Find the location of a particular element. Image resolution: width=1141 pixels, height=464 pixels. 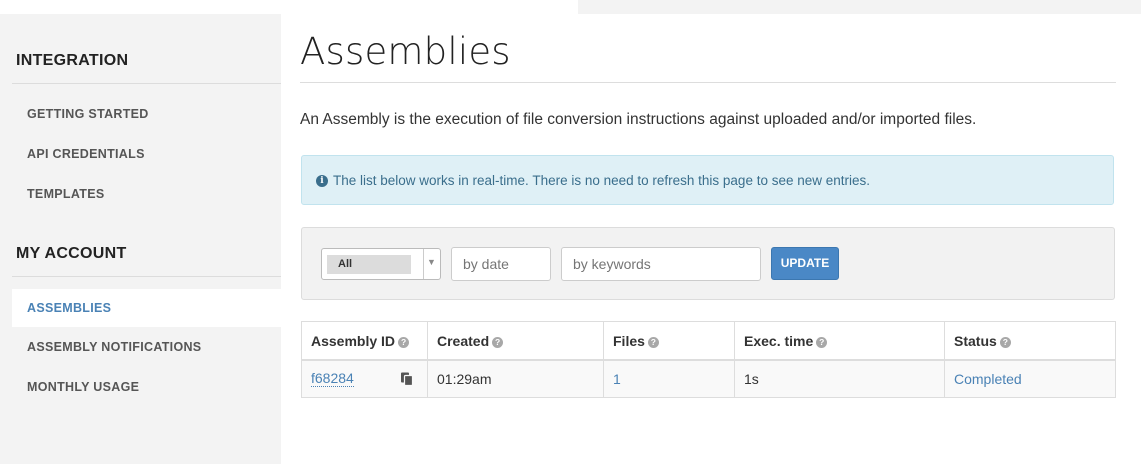

copy-icon is located at coordinates (407, 380).